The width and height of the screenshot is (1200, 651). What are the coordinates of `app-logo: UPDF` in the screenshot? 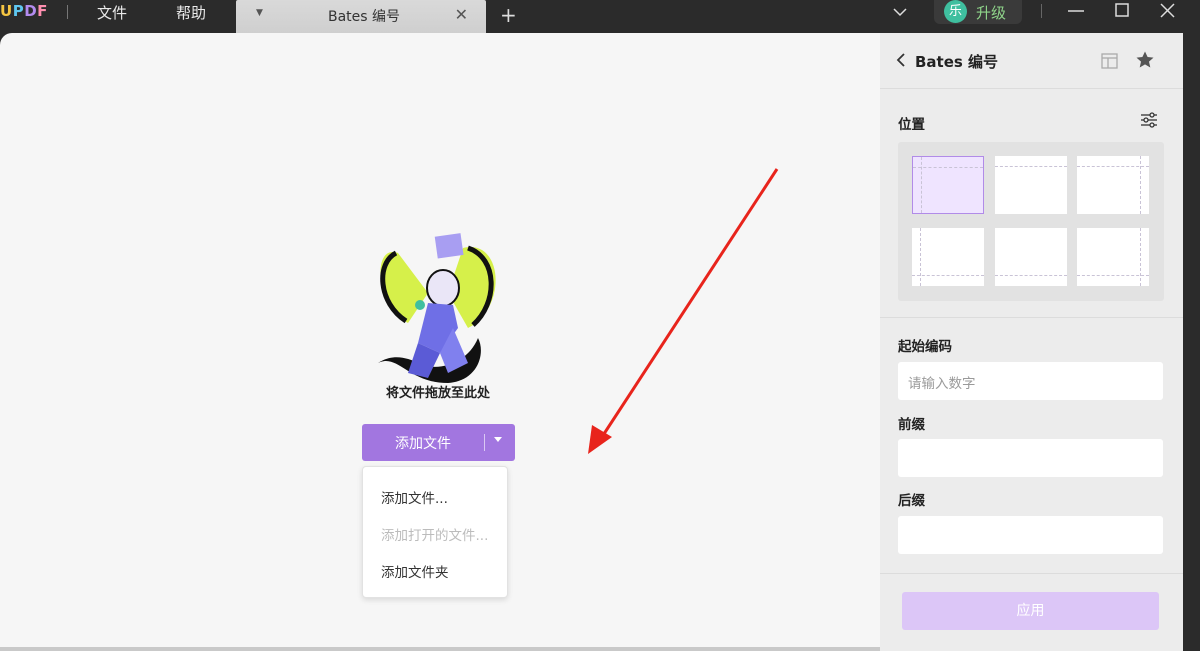 It's located at (24, 11).